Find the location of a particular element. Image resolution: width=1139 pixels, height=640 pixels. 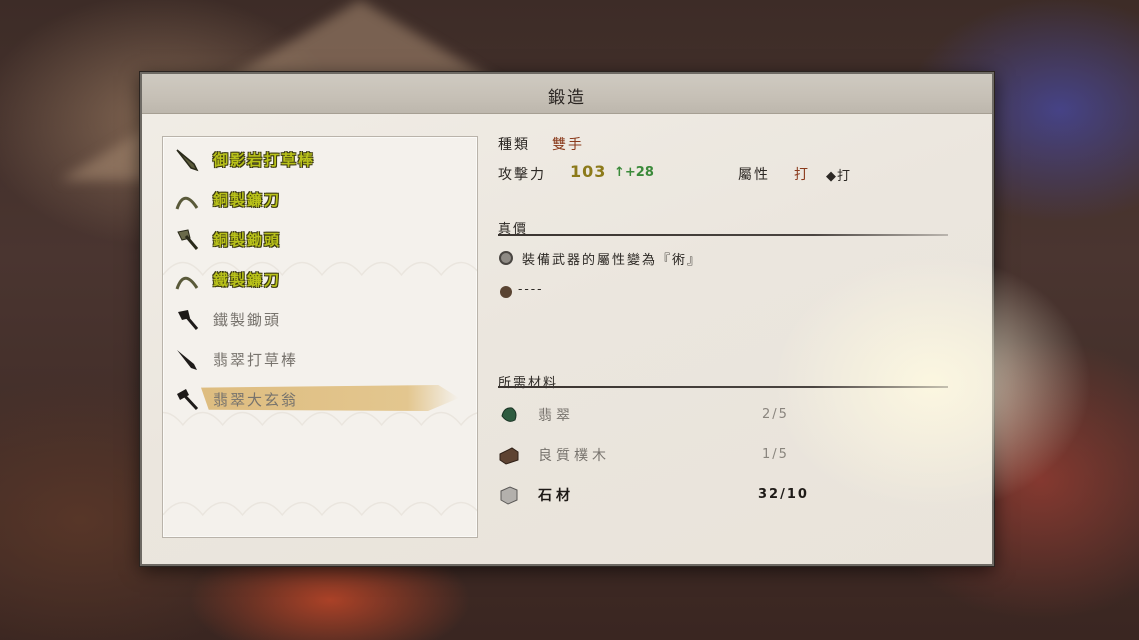

weapon-item-label: 翡翠大玄翁 is located at coordinates (256, 399).